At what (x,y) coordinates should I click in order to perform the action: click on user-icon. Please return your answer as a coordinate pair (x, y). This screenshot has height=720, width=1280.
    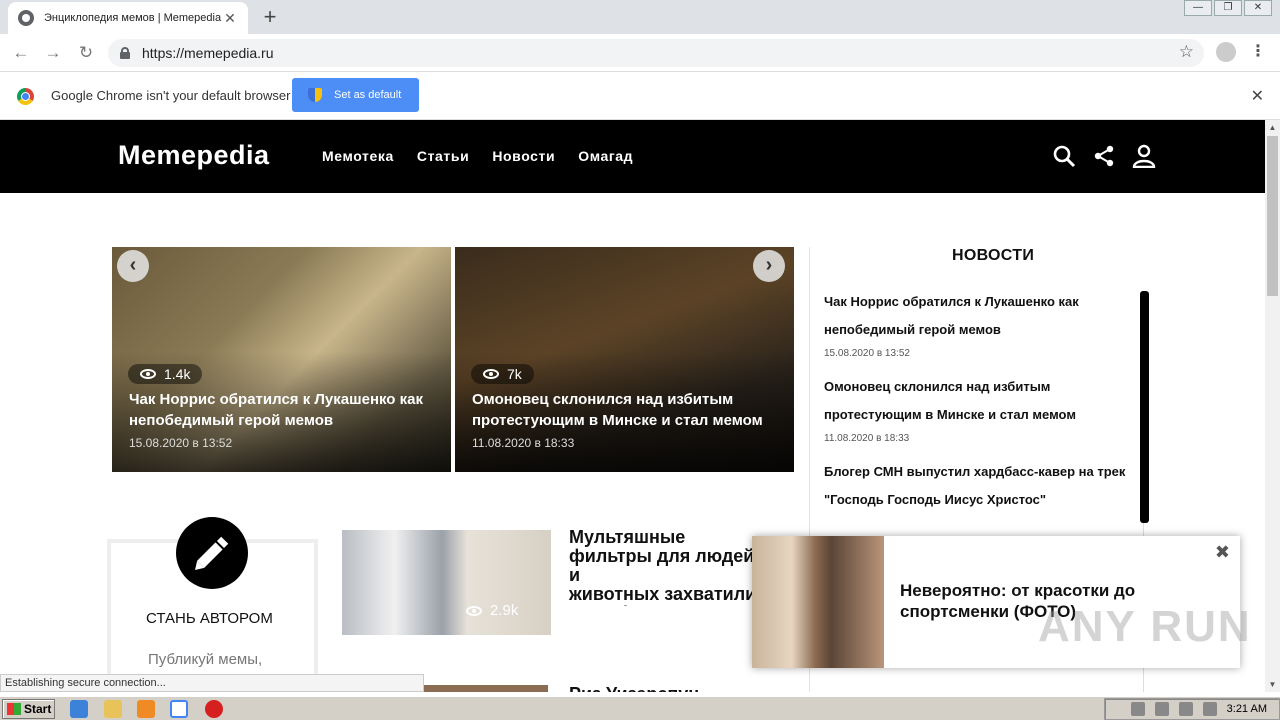
    Looking at the image, I should click on (1144, 156).